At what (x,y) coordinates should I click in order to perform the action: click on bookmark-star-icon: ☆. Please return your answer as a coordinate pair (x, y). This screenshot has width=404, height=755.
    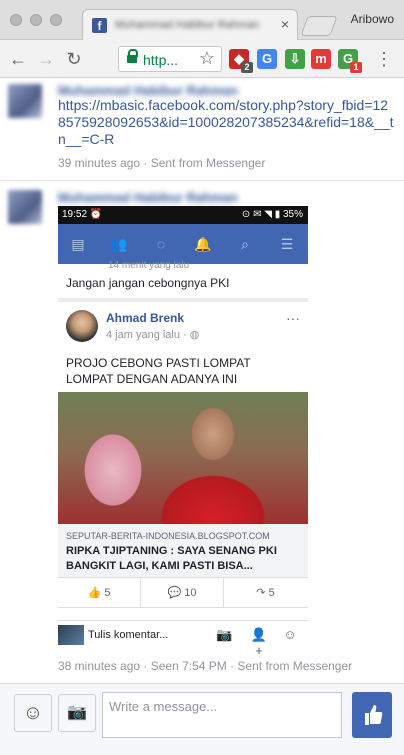
    Looking at the image, I should click on (207, 58).